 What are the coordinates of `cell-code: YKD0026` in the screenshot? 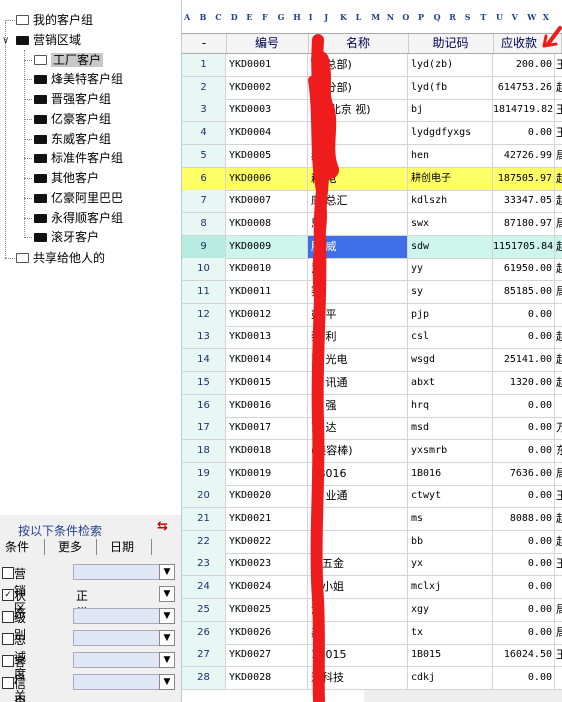 It's located at (267, 632).